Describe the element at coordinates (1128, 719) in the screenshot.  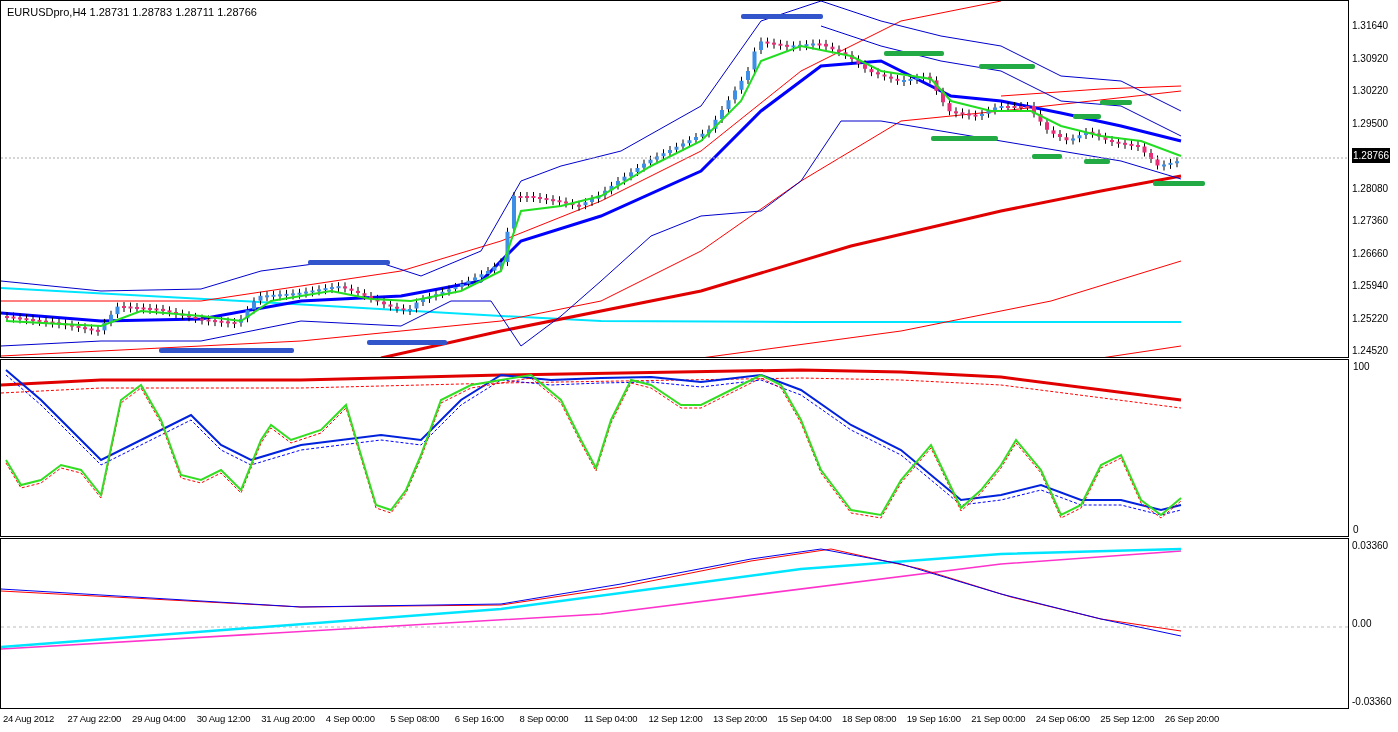
I see `time-axis-label: 25 Sep 12:00` at that location.